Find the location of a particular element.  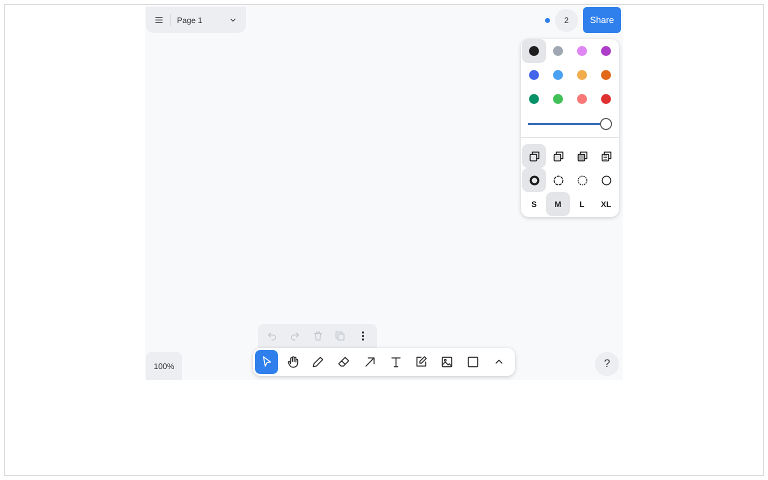

rectangle-icon is located at coordinates (473, 362).